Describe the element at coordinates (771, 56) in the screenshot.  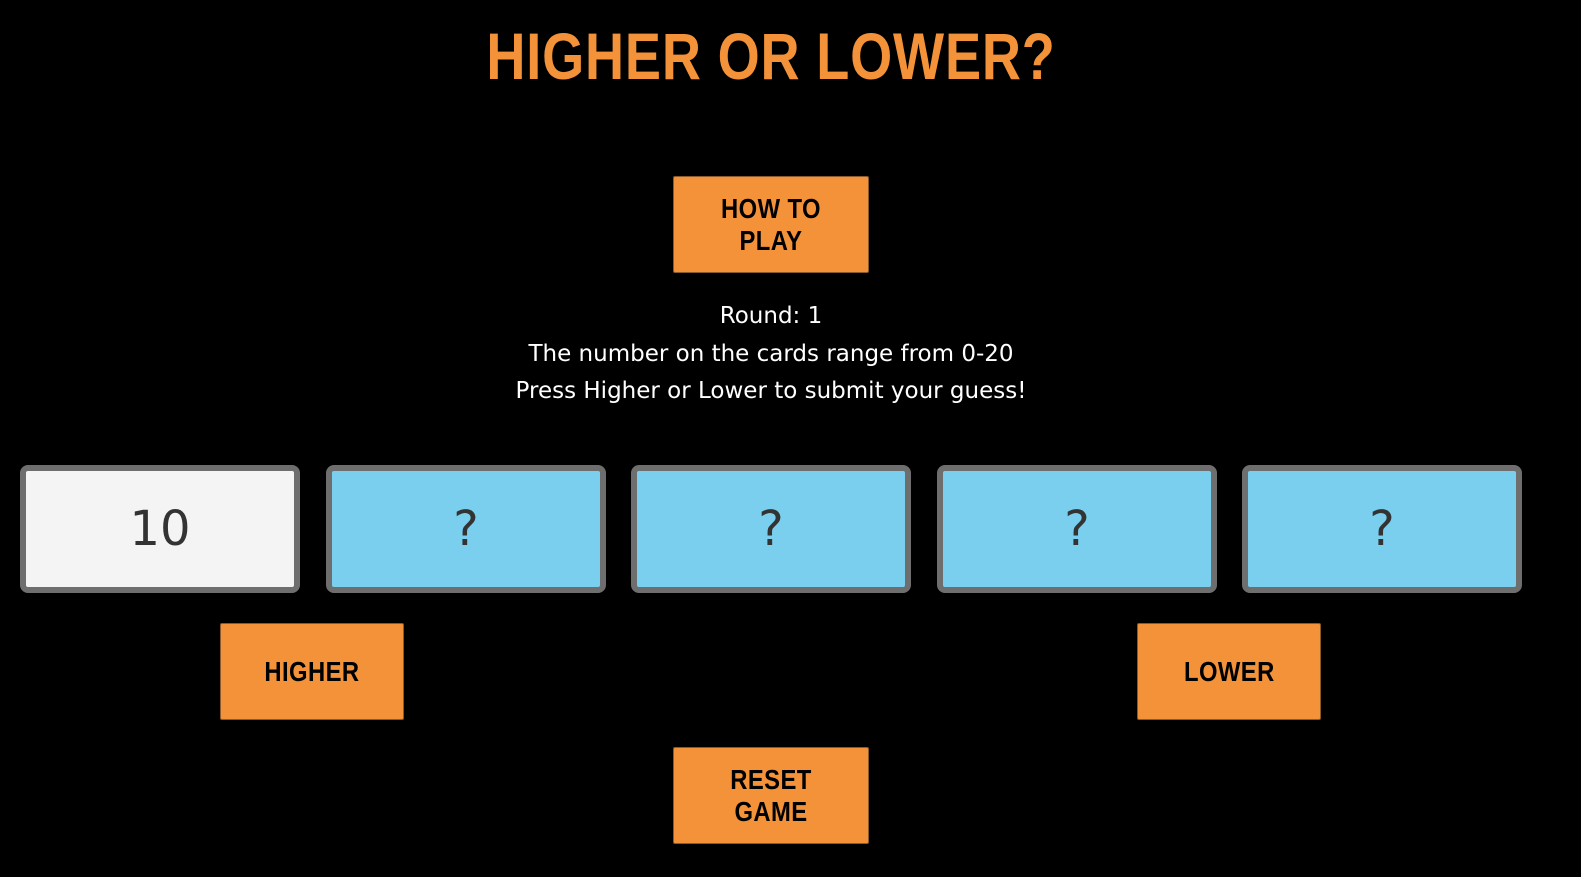
I see `game-title: HIGHER OR LOWER?` at that location.